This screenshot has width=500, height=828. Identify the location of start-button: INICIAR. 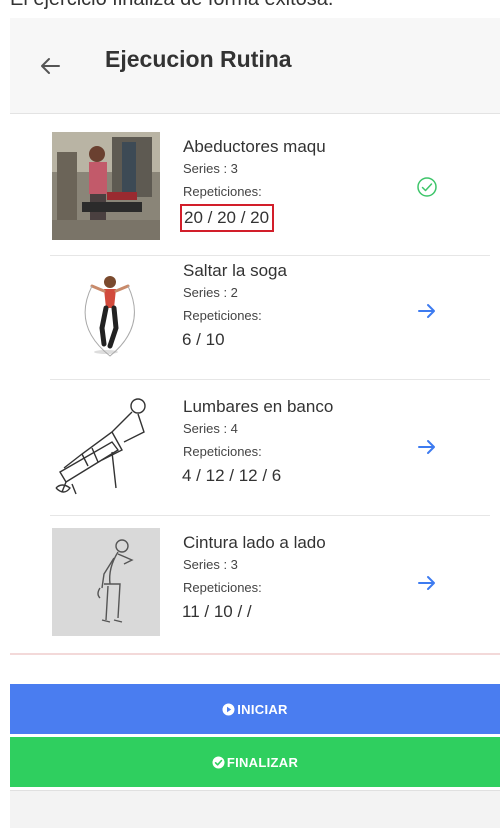
(255, 709).